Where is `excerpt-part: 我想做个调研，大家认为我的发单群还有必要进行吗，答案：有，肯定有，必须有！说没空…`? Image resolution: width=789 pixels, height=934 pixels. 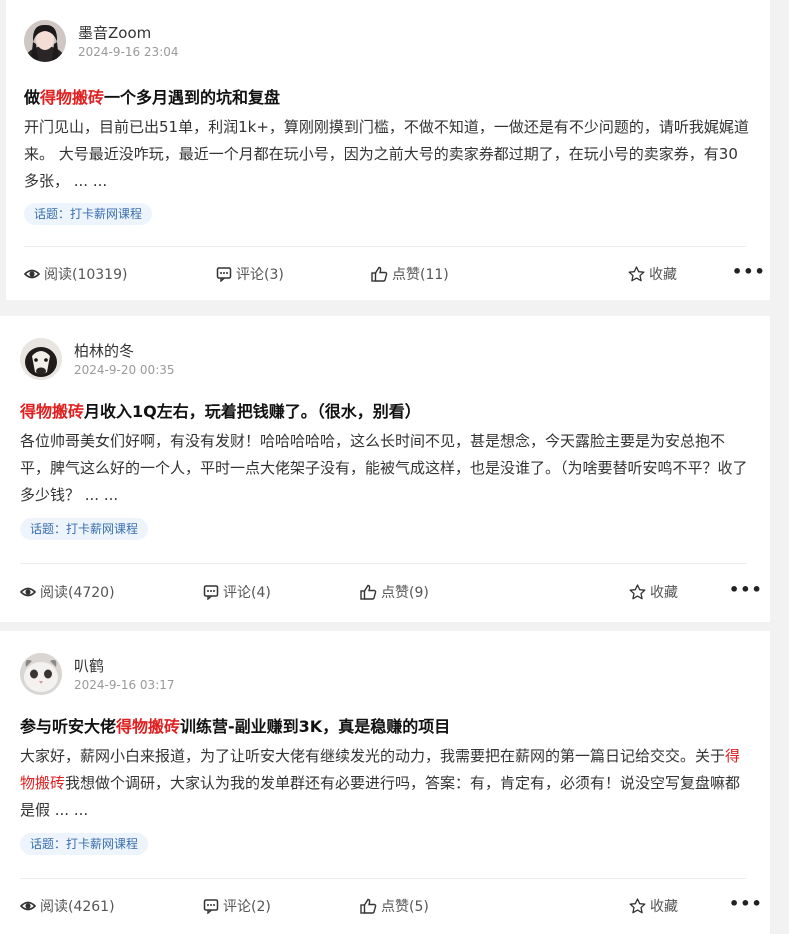 excerpt-part: 我想做个调研，大家认为我的发单群还有必要进行吗，答案：有，肯定有，必须有！说没空… is located at coordinates (380, 796).